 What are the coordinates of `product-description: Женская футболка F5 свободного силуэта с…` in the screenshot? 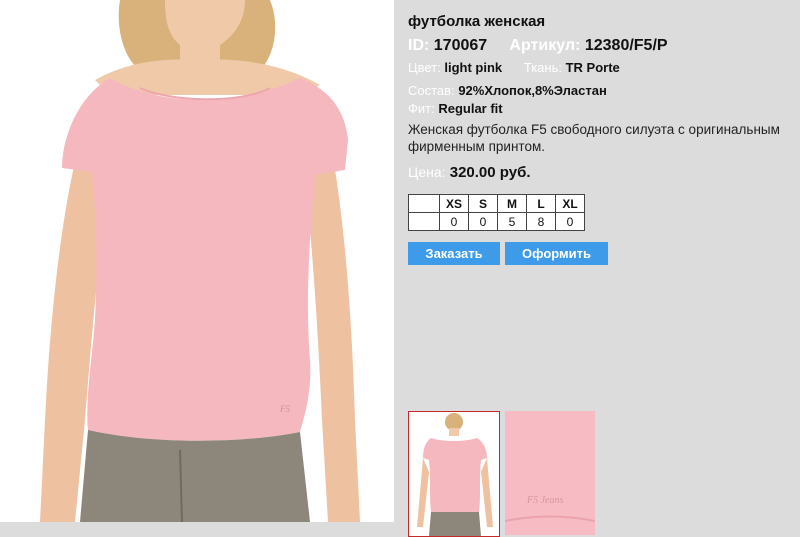 It's located at (594, 138).